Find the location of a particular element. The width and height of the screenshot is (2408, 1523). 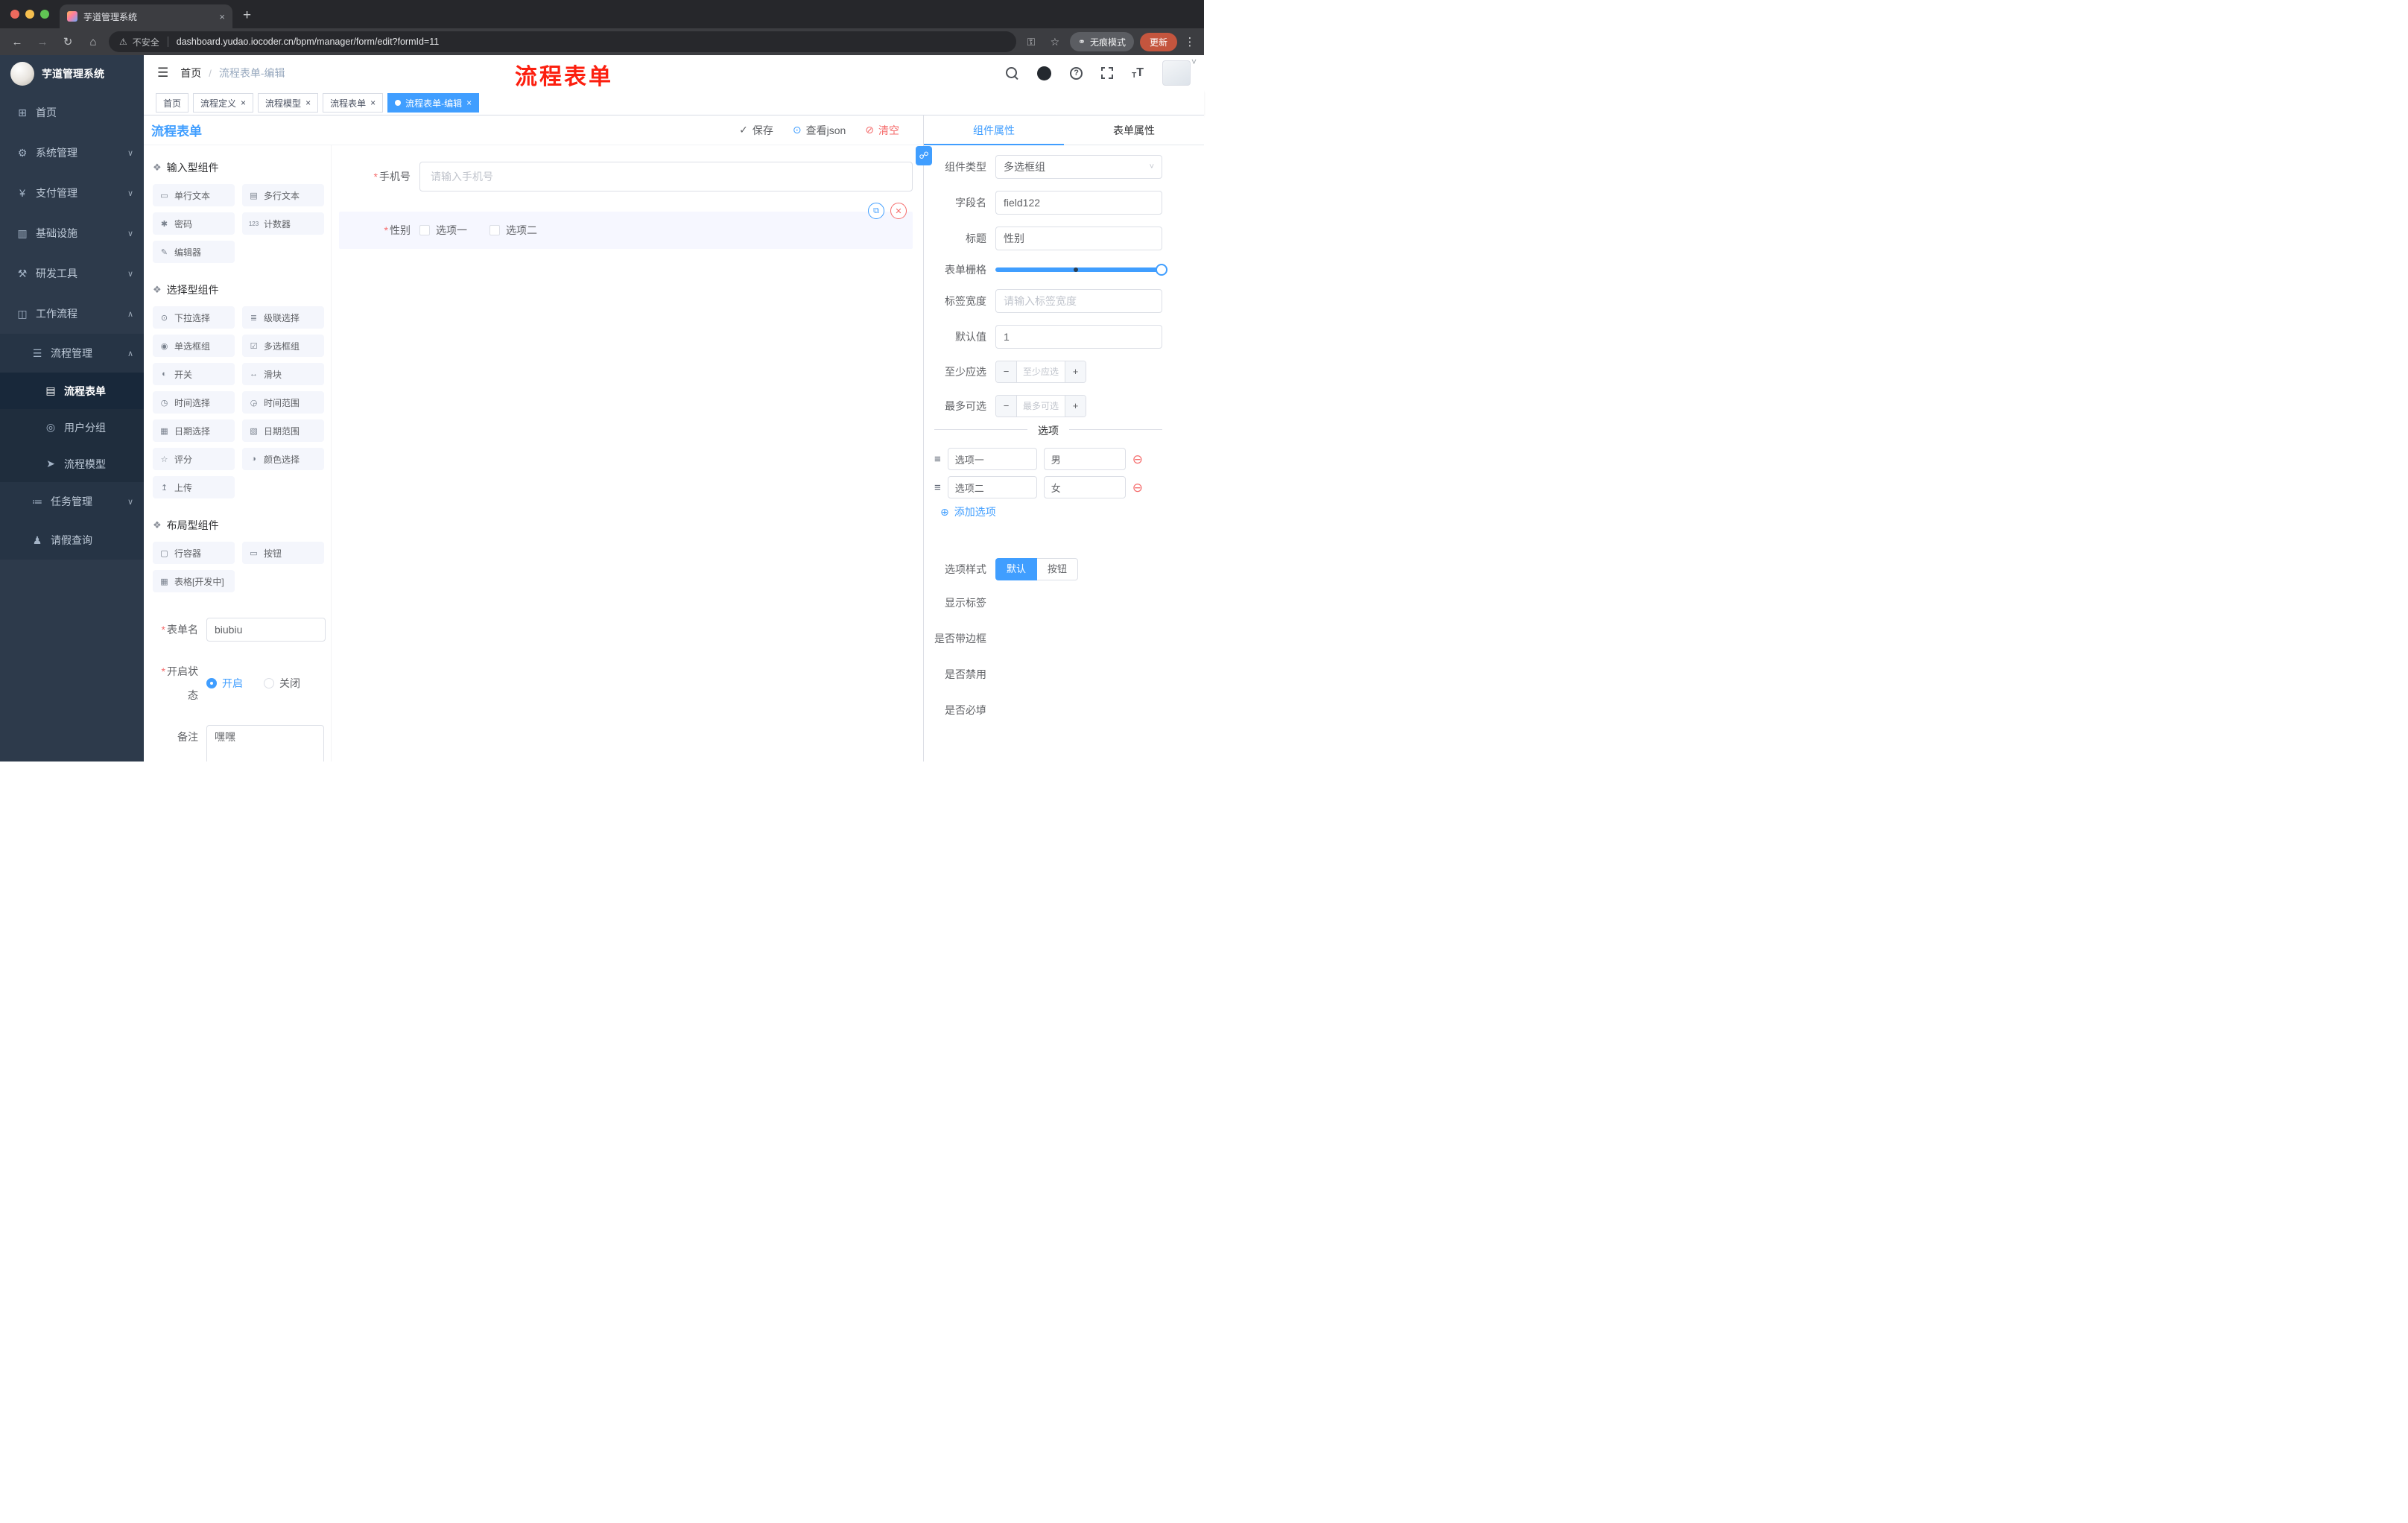

delete-component-icon: ✕ is located at coordinates (898, 211).